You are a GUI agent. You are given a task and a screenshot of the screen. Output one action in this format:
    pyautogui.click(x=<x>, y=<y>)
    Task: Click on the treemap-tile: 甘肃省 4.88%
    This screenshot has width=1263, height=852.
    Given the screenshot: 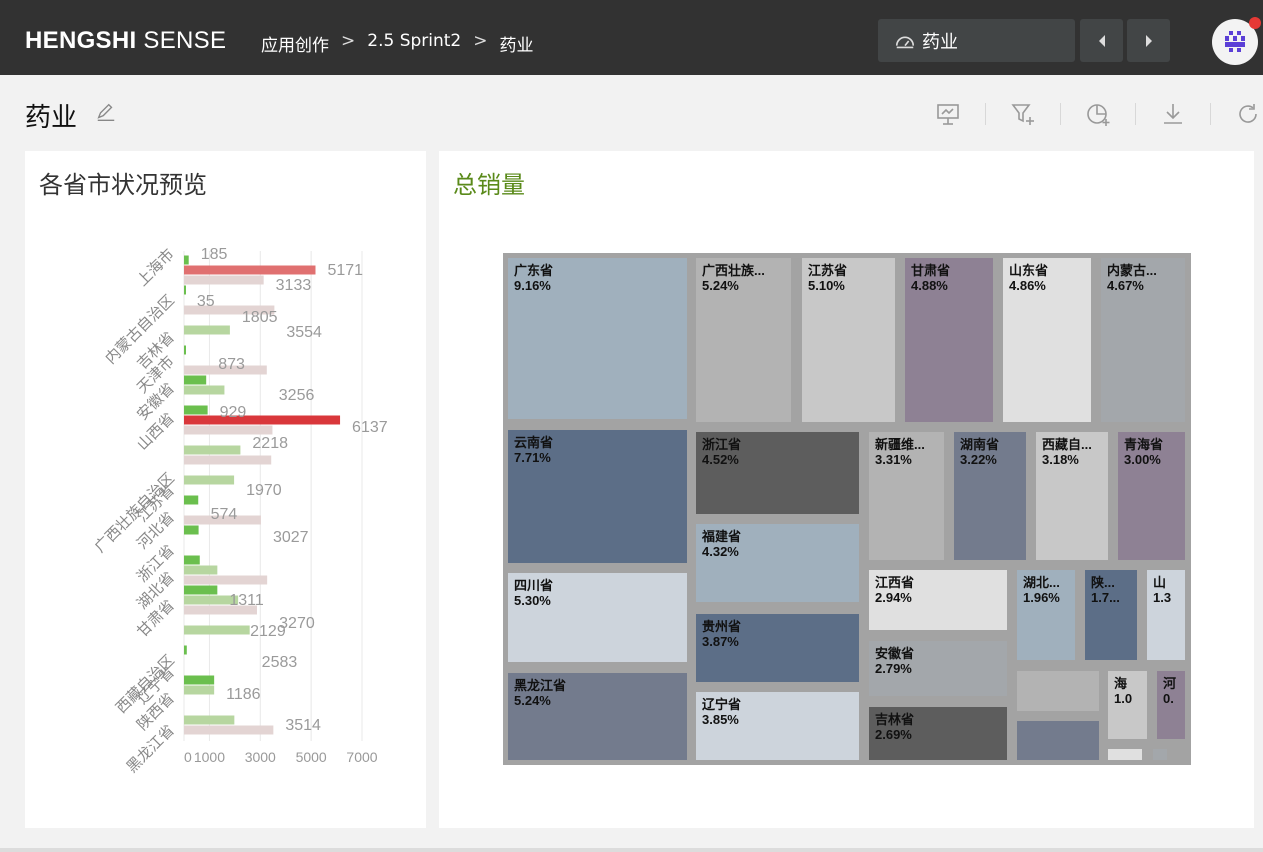 What is the action you would take?
    pyautogui.click(x=949, y=340)
    